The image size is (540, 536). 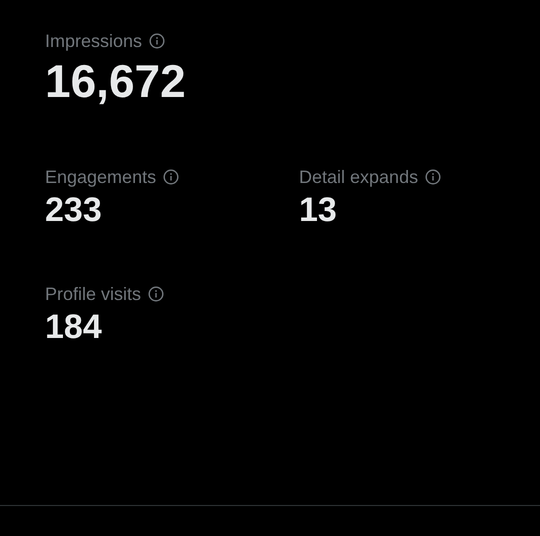 What do you see at coordinates (100, 177) in the screenshot?
I see `metric-label: Engagements` at bounding box center [100, 177].